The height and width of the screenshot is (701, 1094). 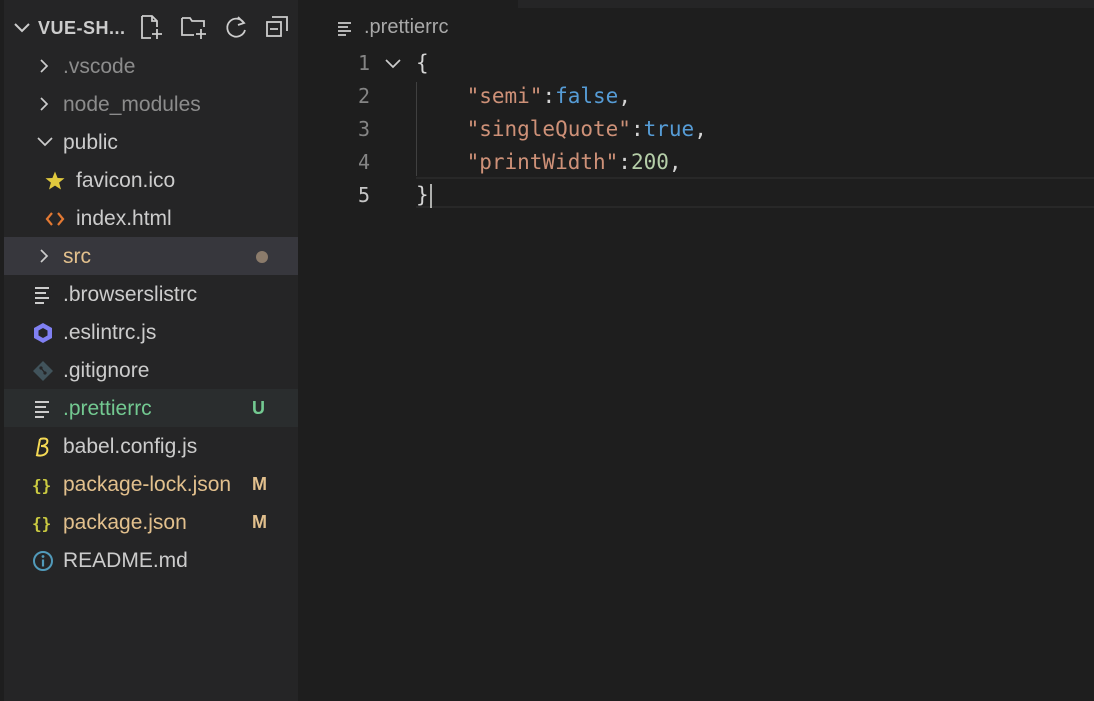 I want to click on file-item-package-json: {} package.json M, so click(x=151, y=522).